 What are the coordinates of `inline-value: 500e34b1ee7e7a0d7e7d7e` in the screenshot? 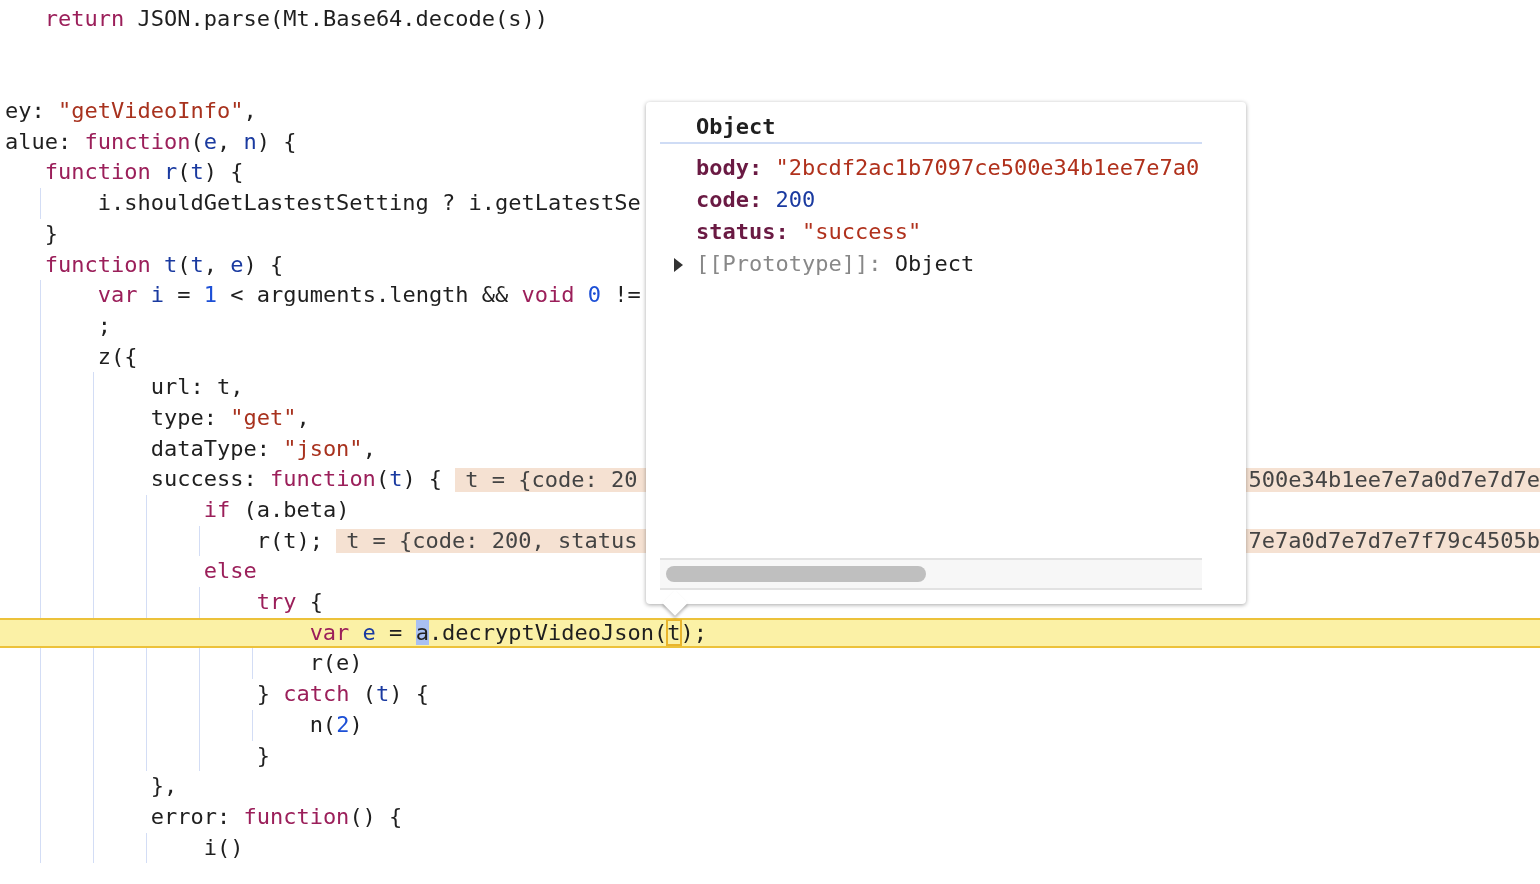 It's located at (1394, 479).